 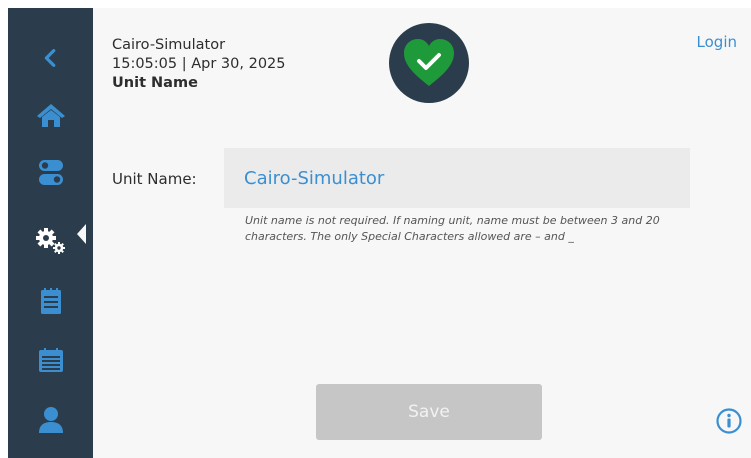 I want to click on toggles-nav-item, so click(x=50, y=173).